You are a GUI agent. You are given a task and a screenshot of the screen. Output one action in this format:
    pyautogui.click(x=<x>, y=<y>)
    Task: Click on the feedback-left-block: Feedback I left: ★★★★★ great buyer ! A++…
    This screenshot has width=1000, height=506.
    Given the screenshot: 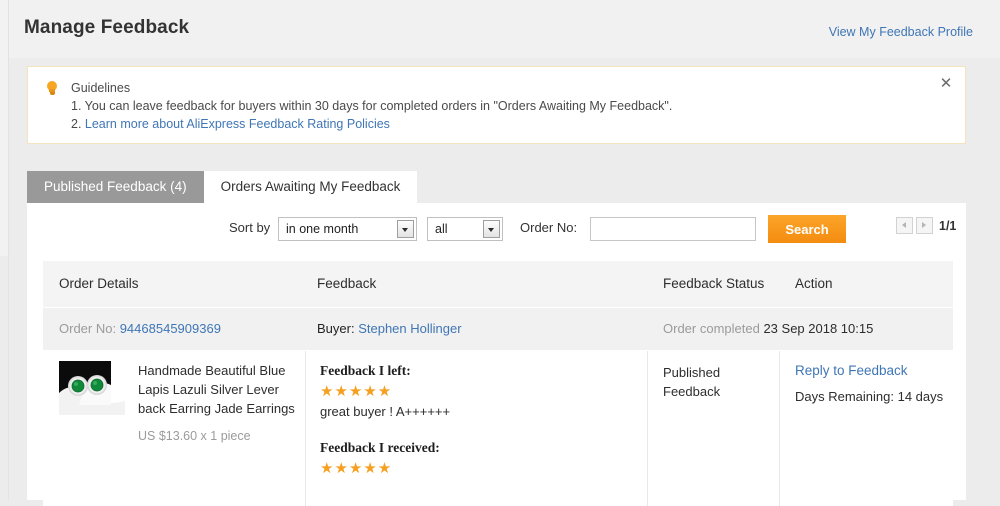 What is the action you would take?
    pyautogui.click(x=385, y=391)
    